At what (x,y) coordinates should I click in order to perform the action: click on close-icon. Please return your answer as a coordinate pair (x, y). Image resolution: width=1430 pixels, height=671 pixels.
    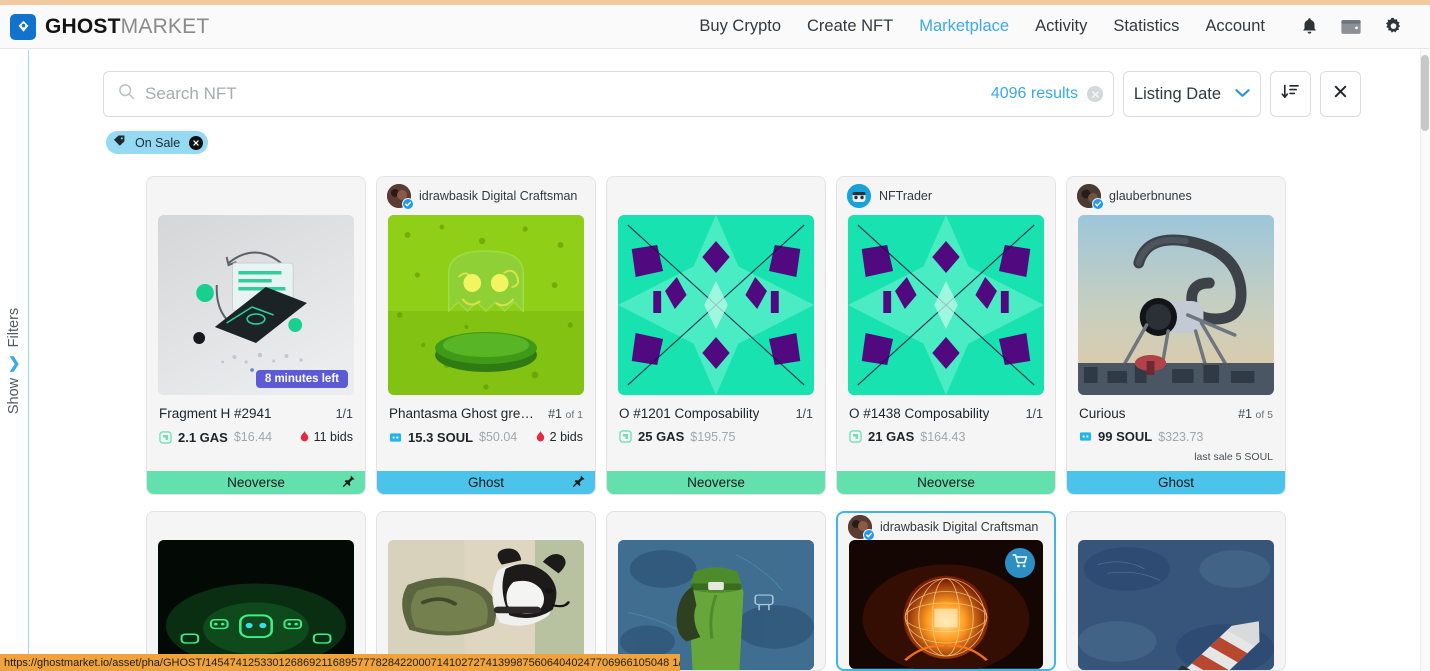
    Looking at the image, I should click on (1340, 94).